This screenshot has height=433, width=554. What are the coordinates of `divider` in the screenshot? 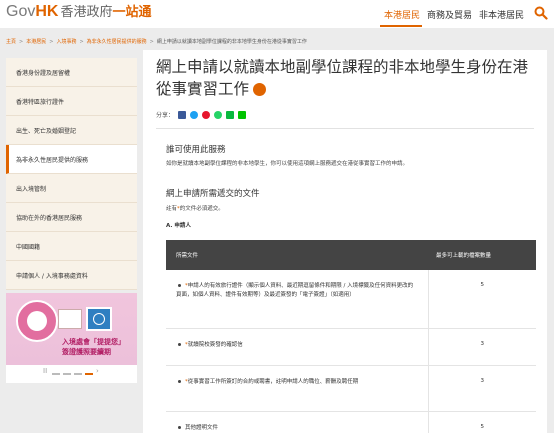 It's located at (345, 128).